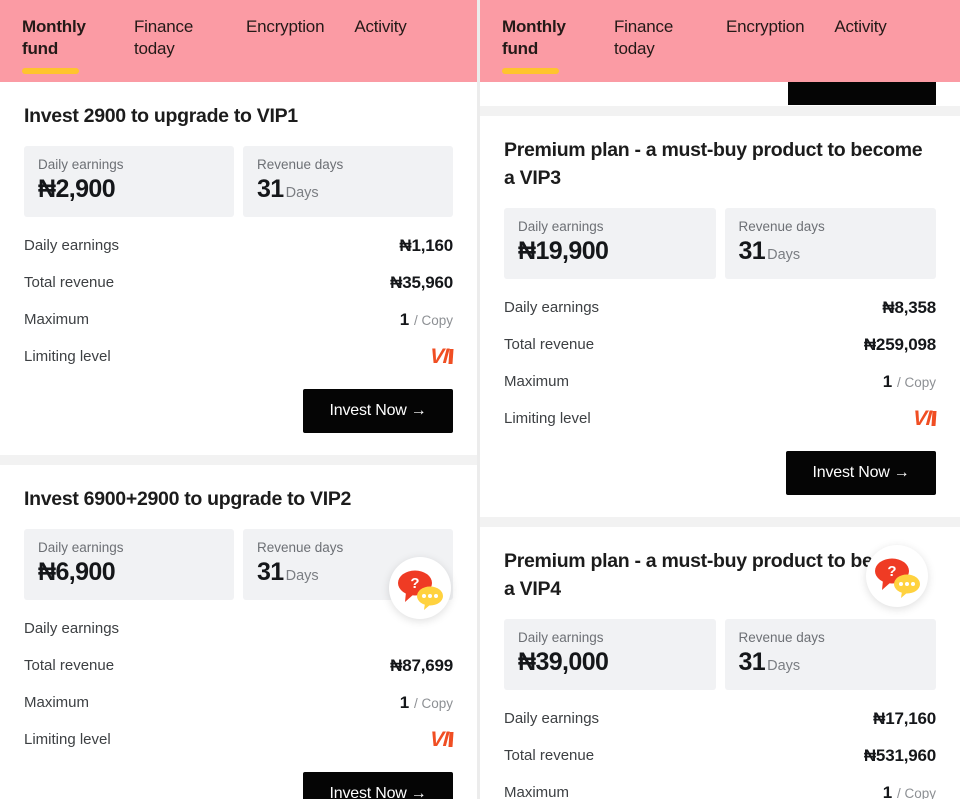 This screenshot has height=799, width=960. What do you see at coordinates (161, 116) in the screenshot?
I see `plan-title: Invest 2900 to upgrade to VIP1` at bounding box center [161, 116].